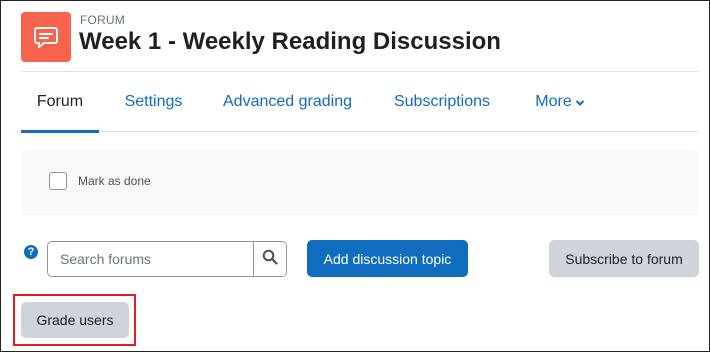 This screenshot has height=352, width=710. What do you see at coordinates (102, 20) in the screenshot?
I see `activity-type-label: FORUM` at bounding box center [102, 20].